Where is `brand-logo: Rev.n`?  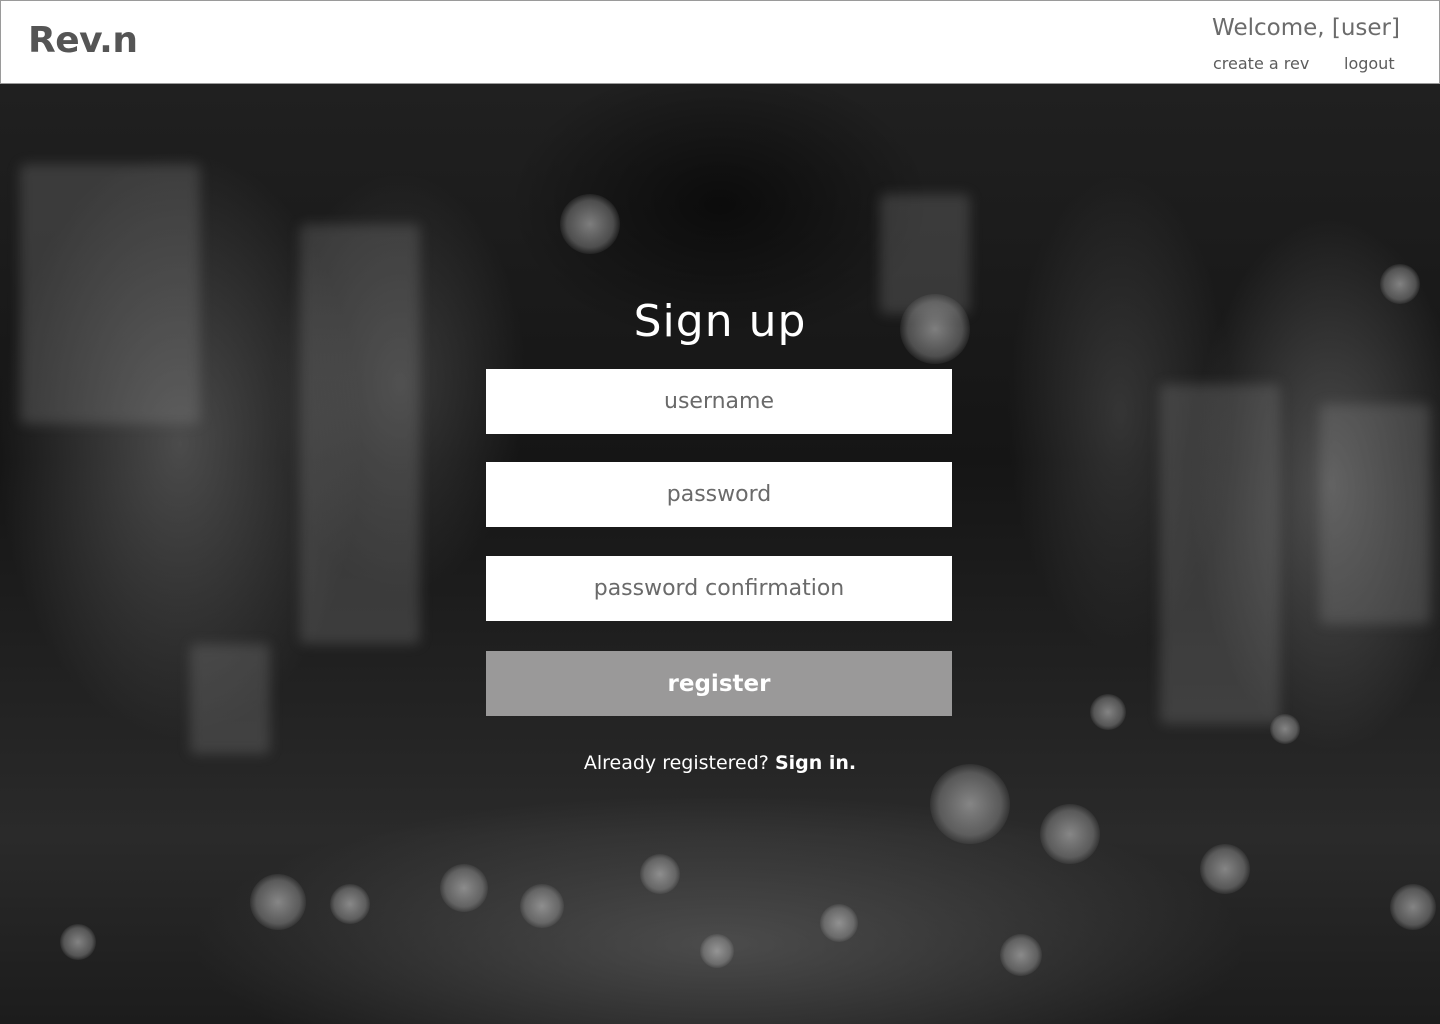 brand-logo: Rev.n is located at coordinates (83, 40).